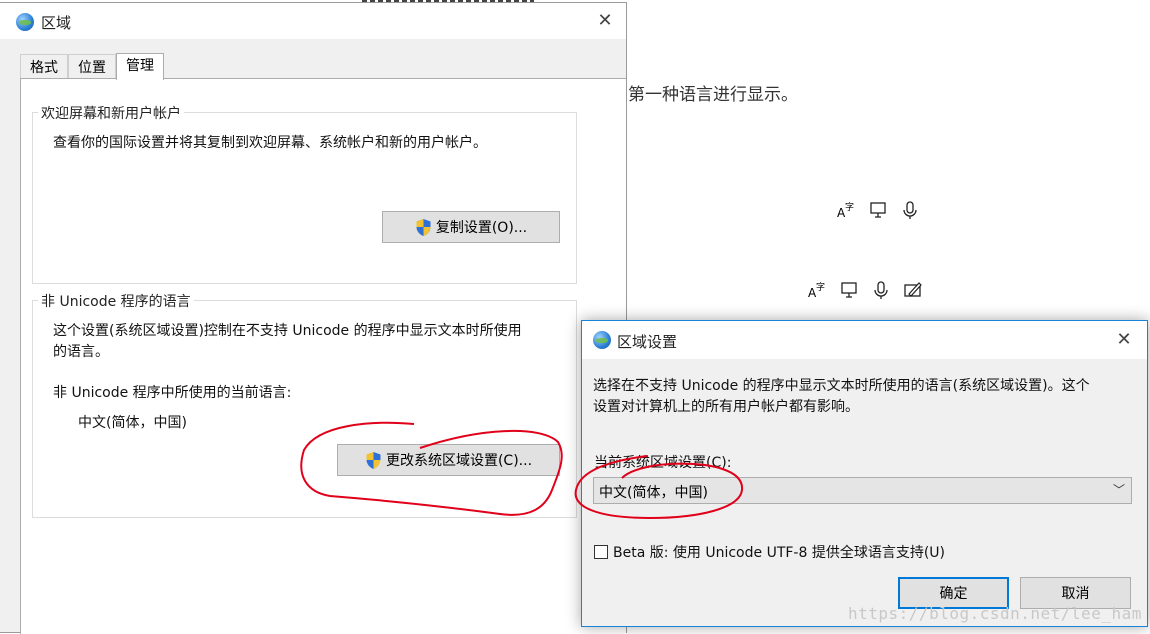 The image size is (1150, 634). I want to click on handwriting-icon, so click(913, 290).